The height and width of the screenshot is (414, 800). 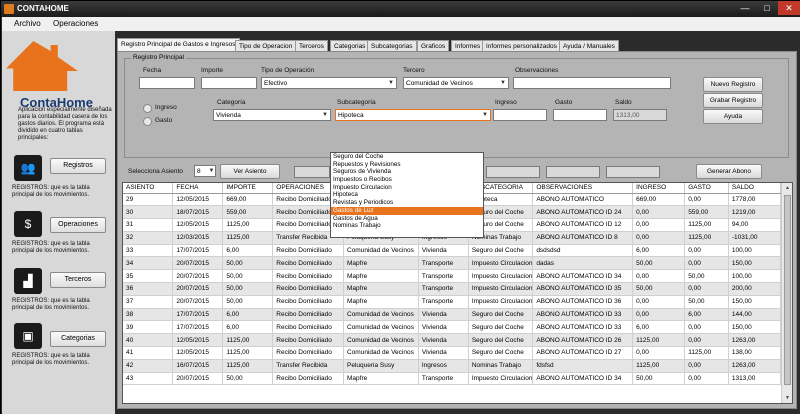 I want to click on gasto-radio, so click(x=147, y=121).